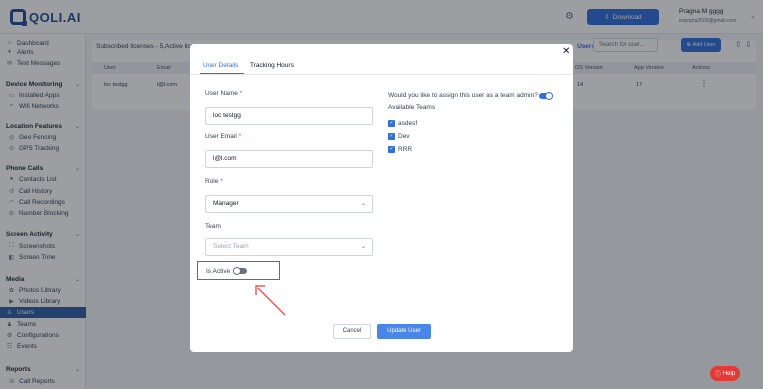 The image size is (763, 389). I want to click on team-name-dev: Dev, so click(404, 136).